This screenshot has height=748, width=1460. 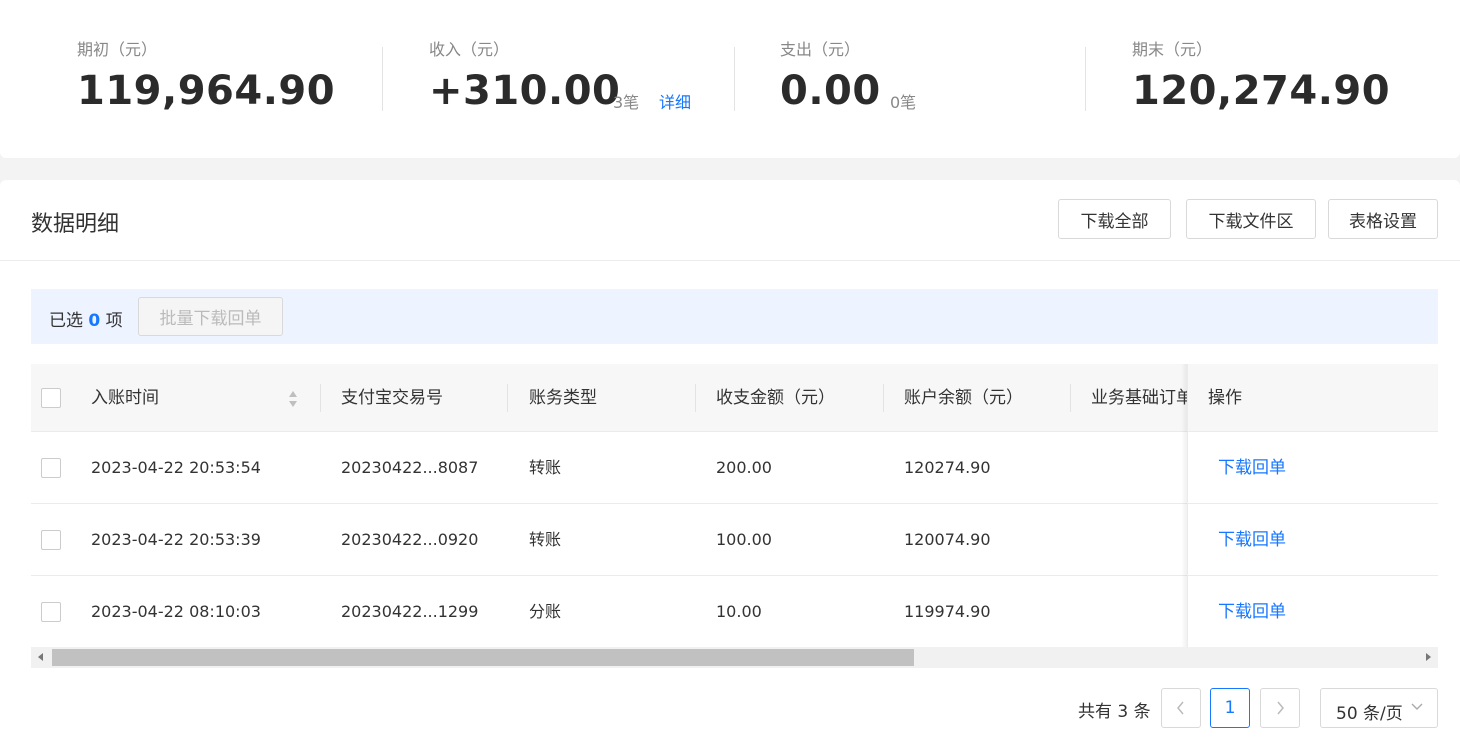 I want to click on cell-time: 2023-04-22 08:10:03, so click(x=176, y=611).